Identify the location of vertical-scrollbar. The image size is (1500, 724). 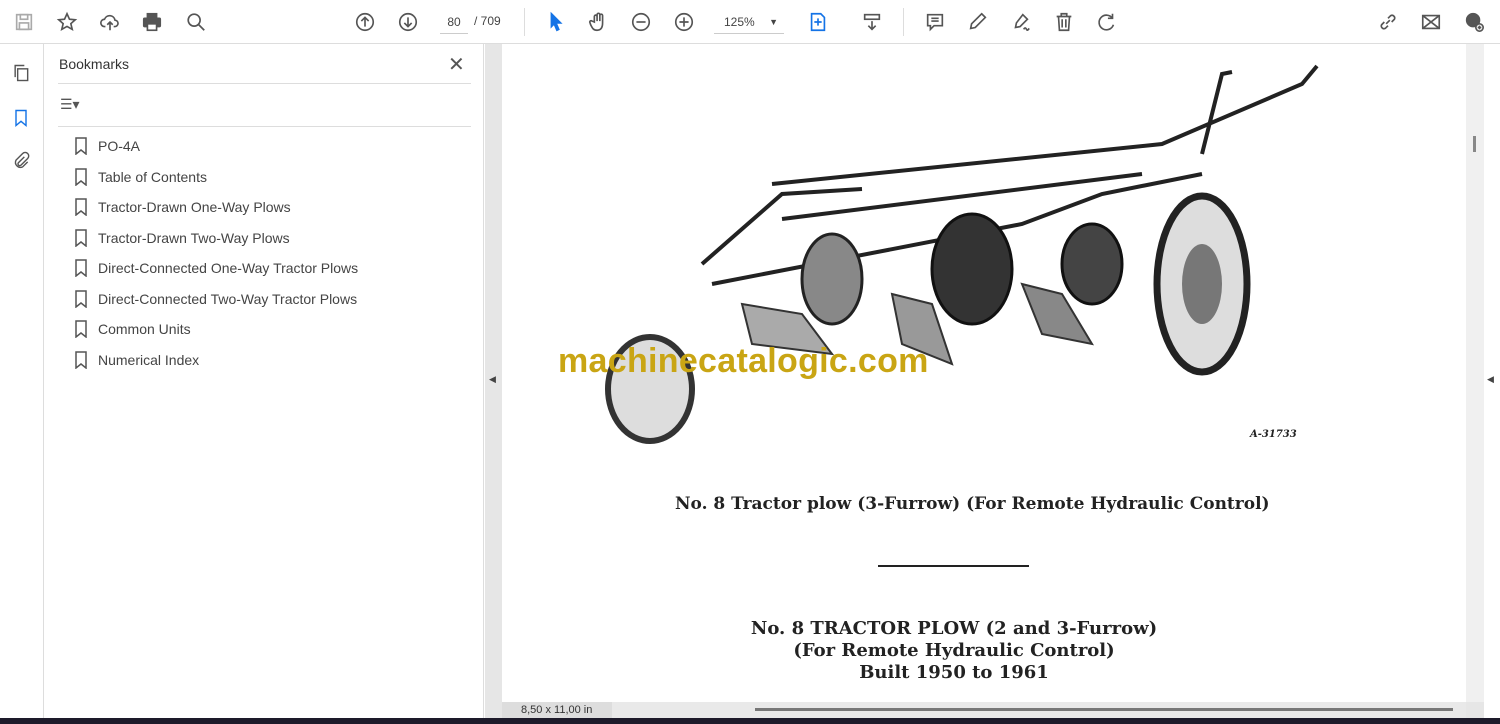
(1475, 373).